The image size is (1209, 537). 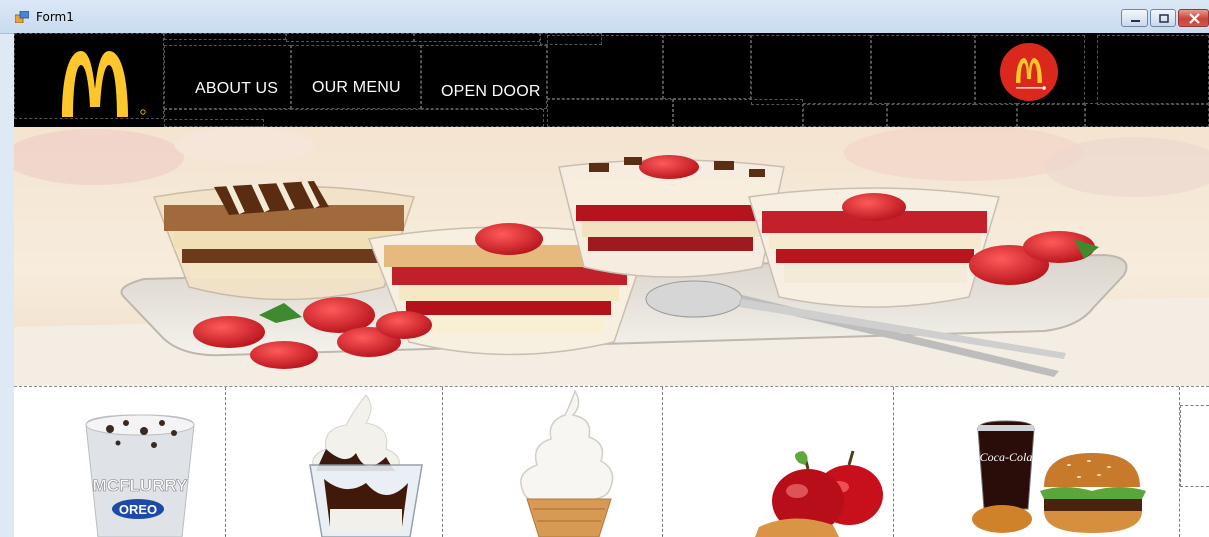 What do you see at coordinates (1059, 476) in the screenshot?
I see `burger-combo-image: Coca-Cola` at bounding box center [1059, 476].